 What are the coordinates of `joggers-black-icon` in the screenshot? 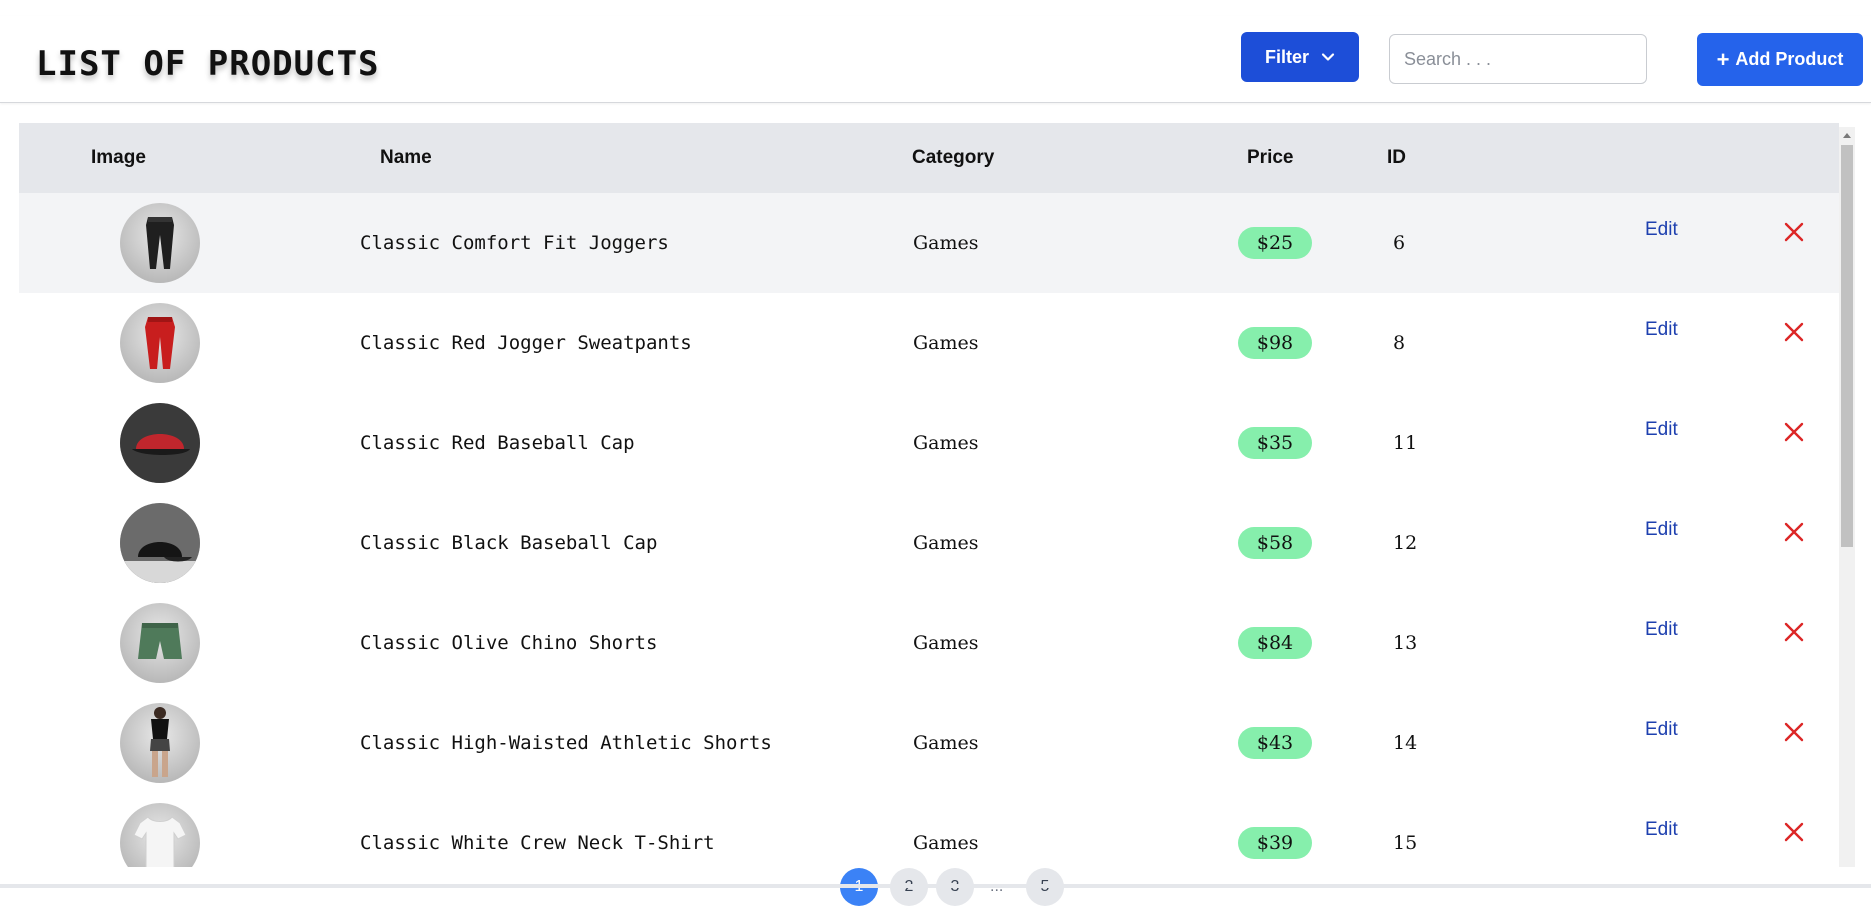 It's located at (160, 243).